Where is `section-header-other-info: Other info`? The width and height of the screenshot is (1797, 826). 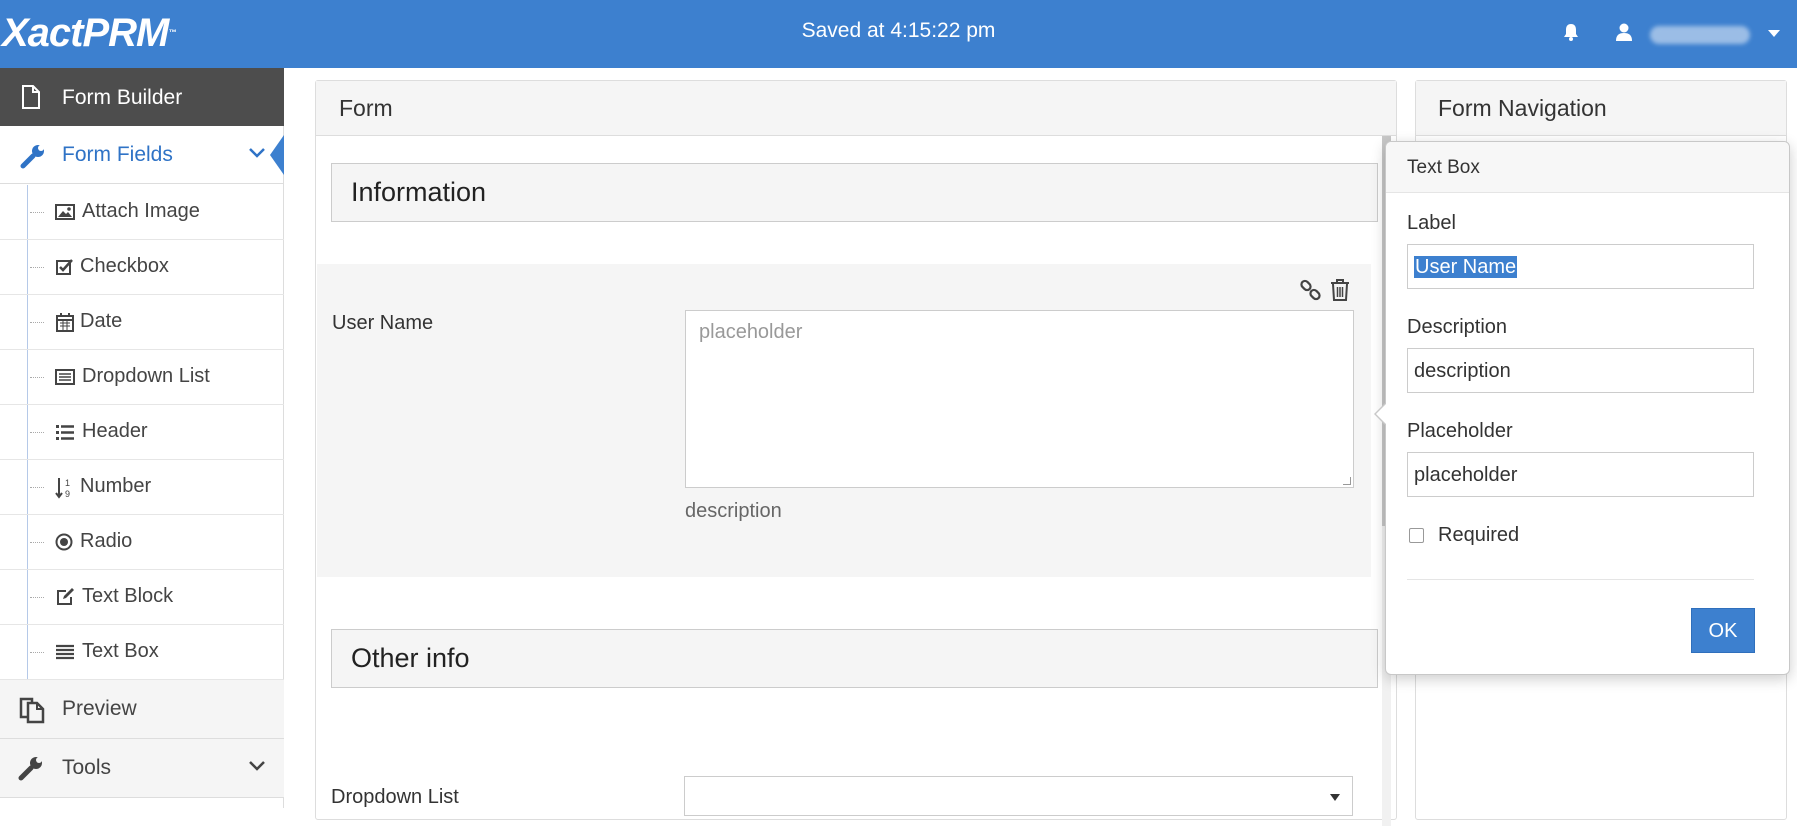 section-header-other-info: Other info is located at coordinates (854, 658).